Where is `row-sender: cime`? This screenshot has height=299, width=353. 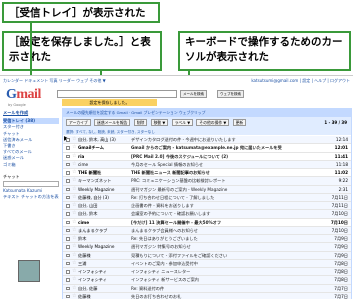
row-sender: cime is located at coordinates (84, 222).